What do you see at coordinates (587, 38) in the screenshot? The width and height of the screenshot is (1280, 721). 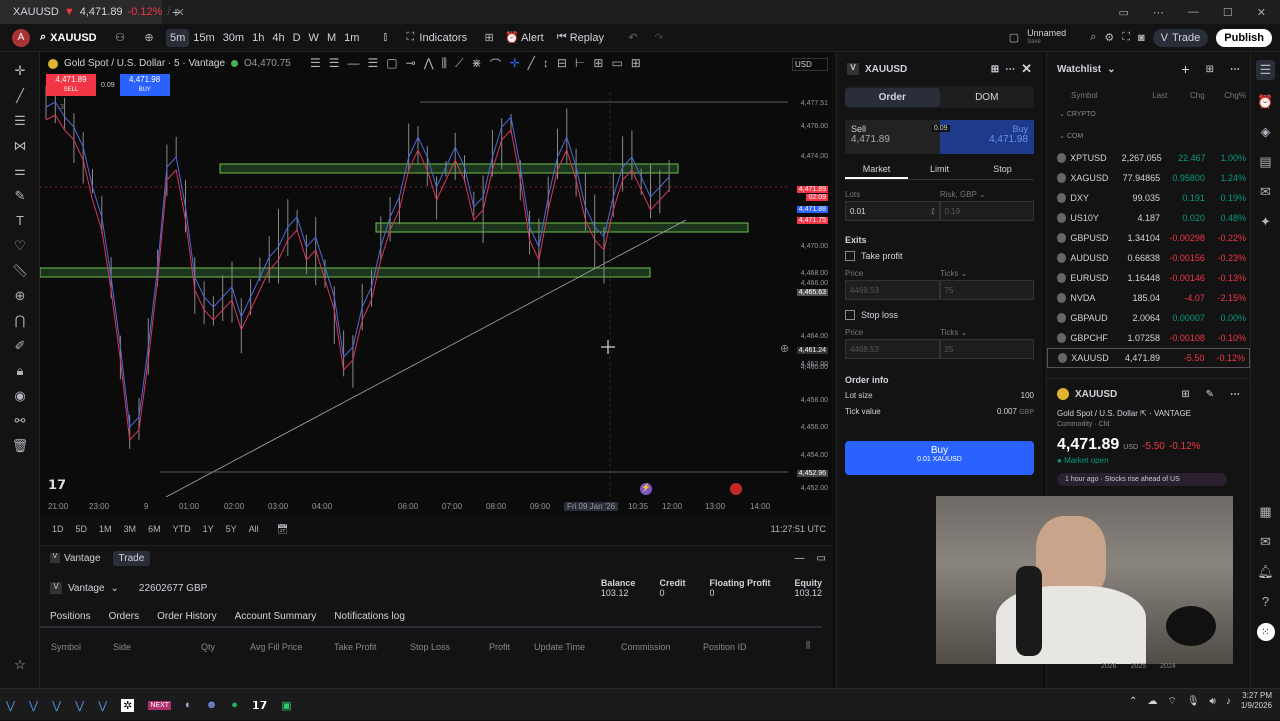 I see `replay-button: Replay` at bounding box center [587, 38].